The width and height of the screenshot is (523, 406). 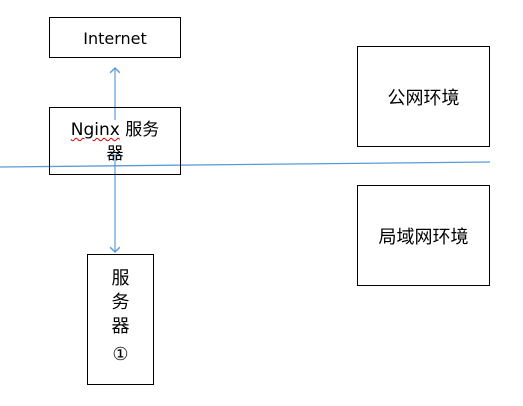 What do you see at coordinates (120, 302) in the screenshot?
I see `server-char-2: 务` at bounding box center [120, 302].